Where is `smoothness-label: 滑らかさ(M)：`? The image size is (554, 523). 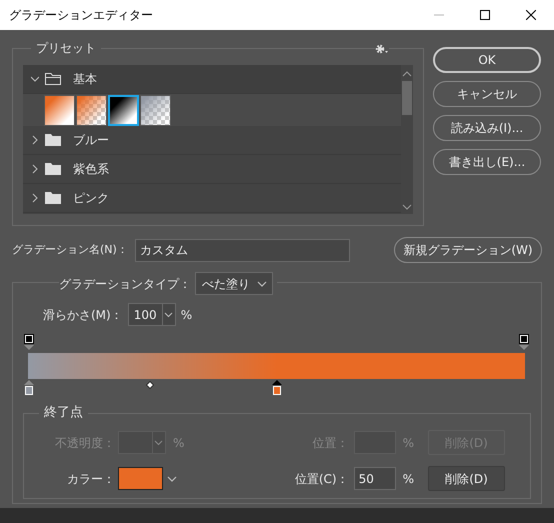
smoothness-label: 滑らかさ(M)： is located at coordinates (83, 315).